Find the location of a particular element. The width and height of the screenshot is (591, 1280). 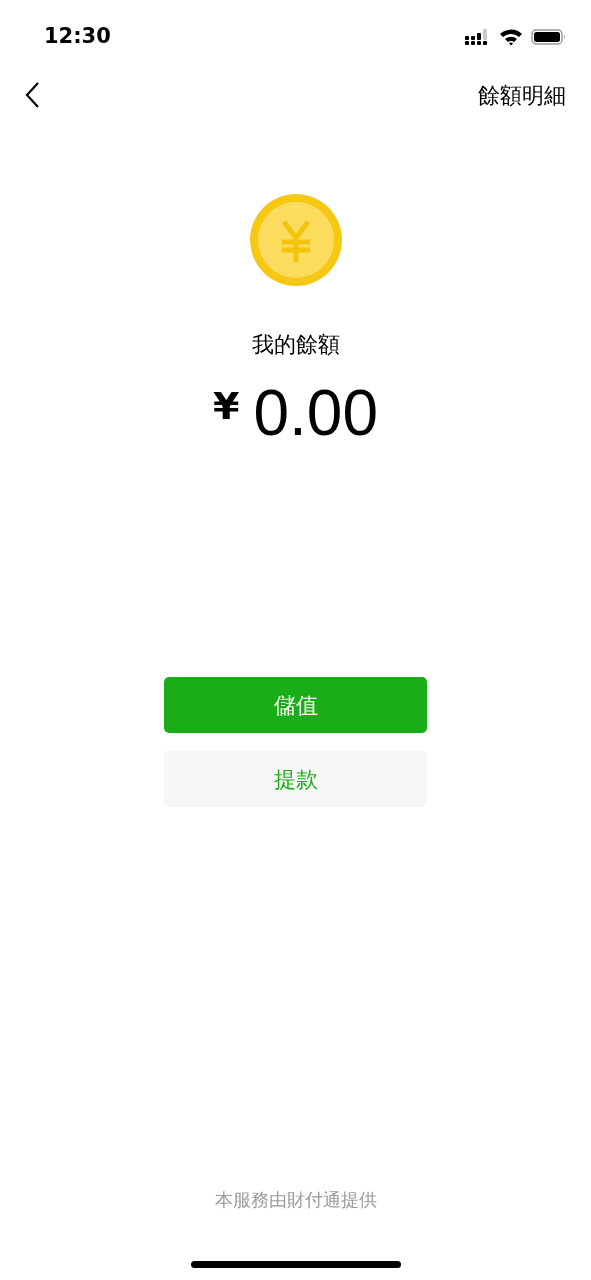

coin-icon is located at coordinates (295, 240).